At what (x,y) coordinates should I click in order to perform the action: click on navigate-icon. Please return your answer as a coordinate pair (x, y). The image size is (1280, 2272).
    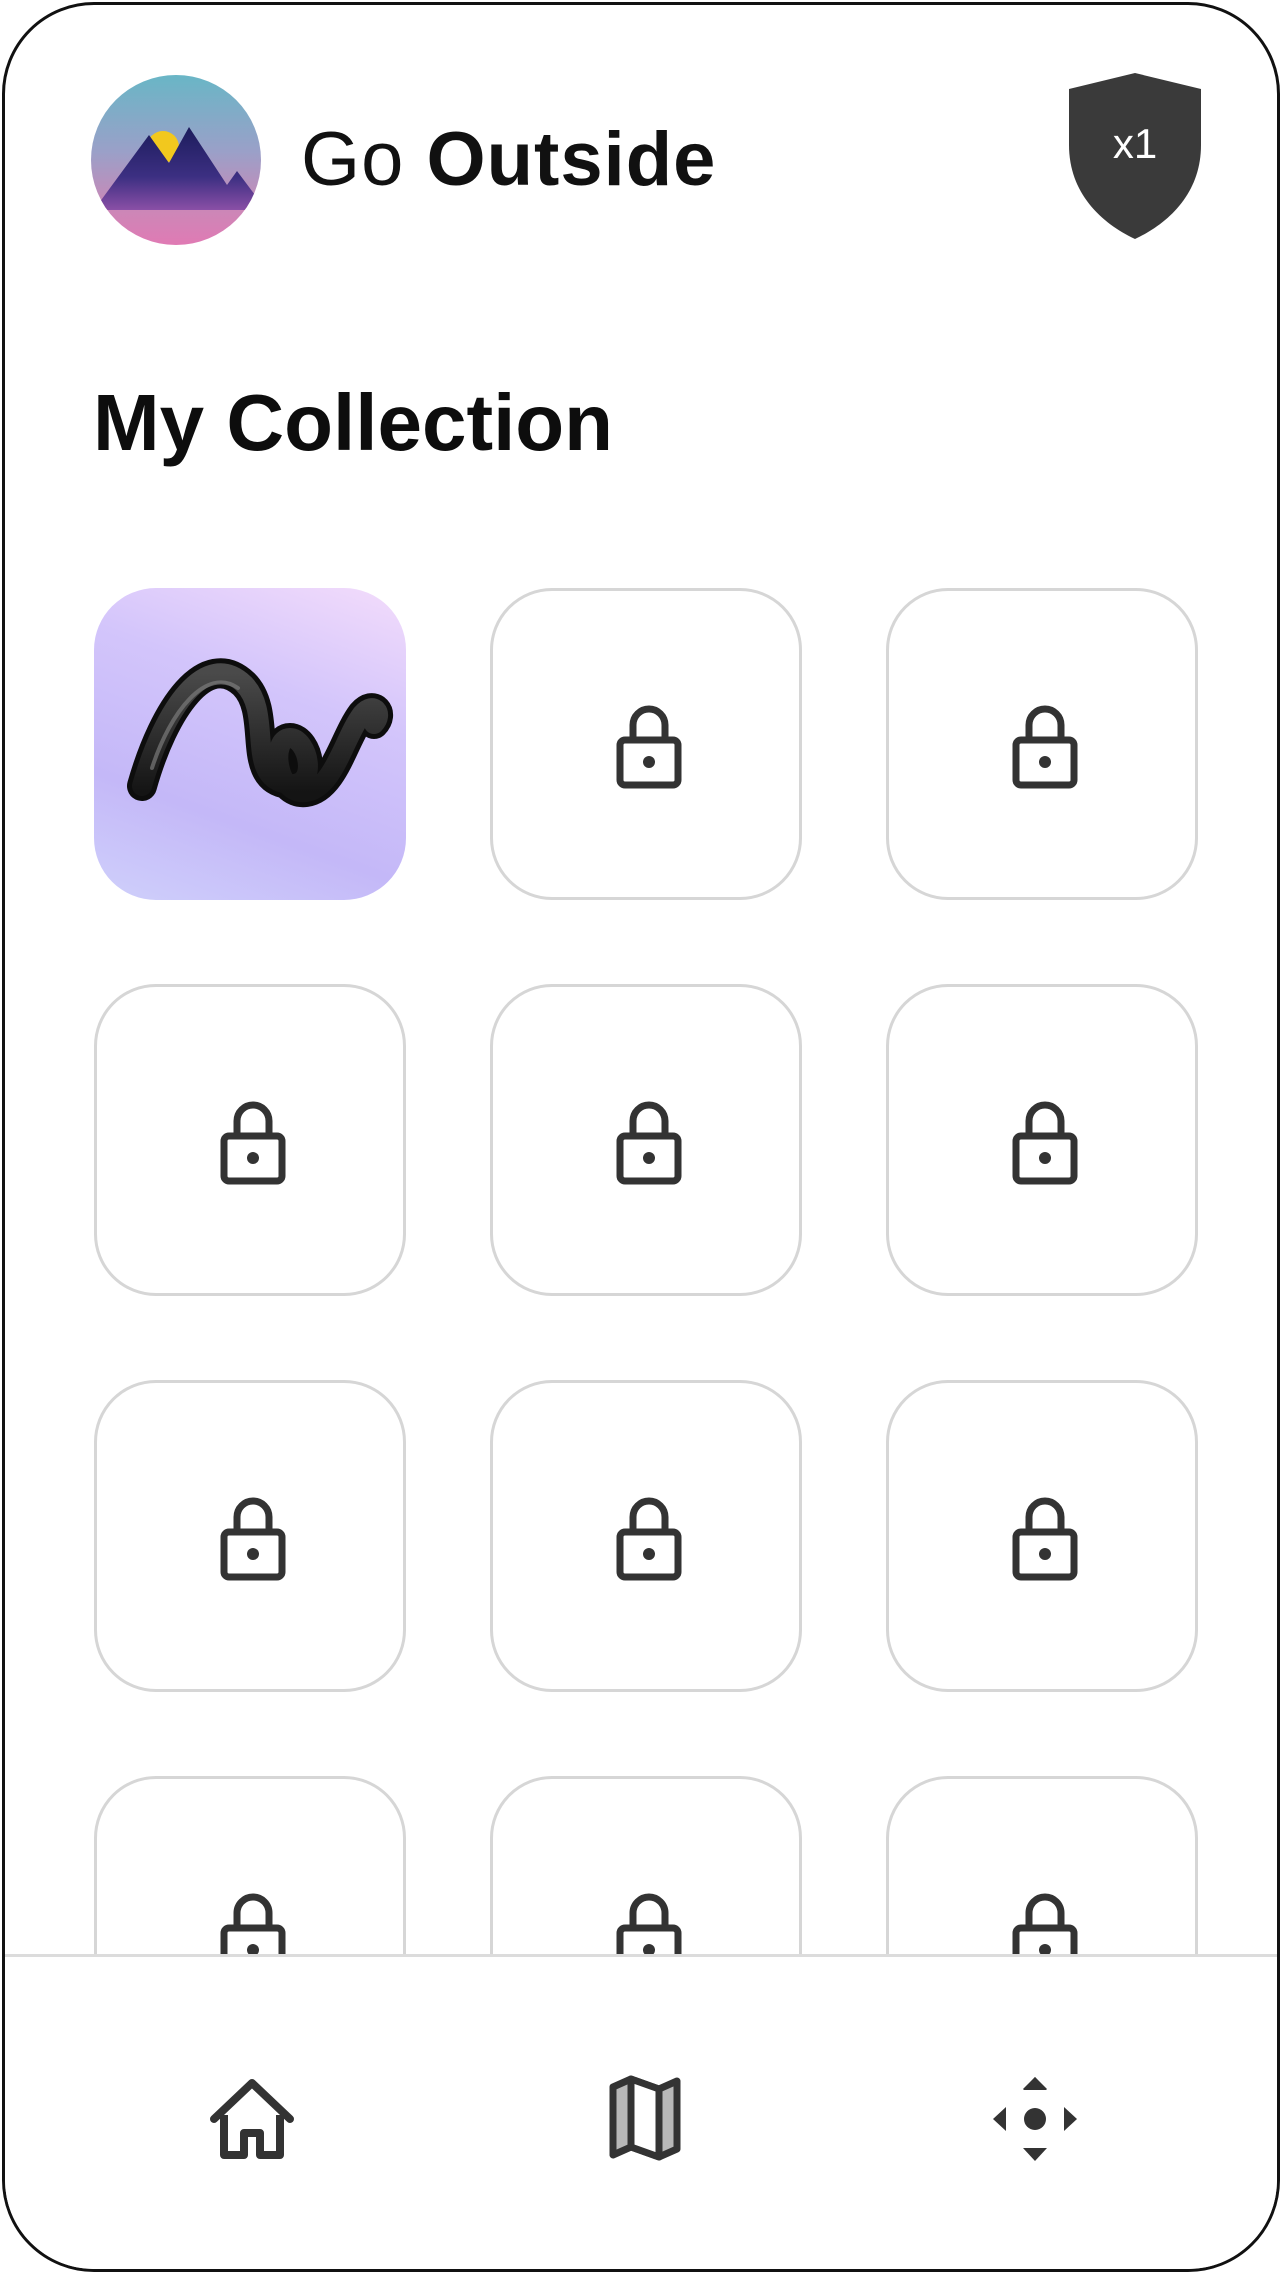
    Looking at the image, I should click on (1035, 2119).